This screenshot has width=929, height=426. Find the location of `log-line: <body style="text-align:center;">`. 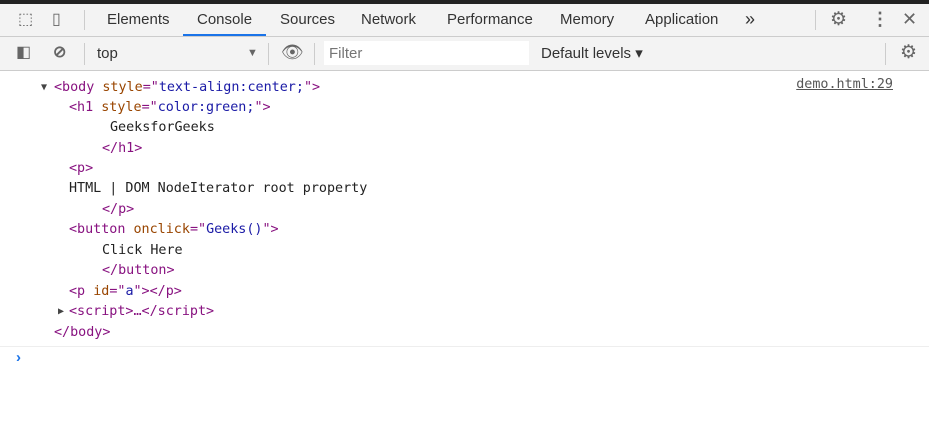

log-line: <body style="text-align:center;"> is located at coordinates (187, 88).